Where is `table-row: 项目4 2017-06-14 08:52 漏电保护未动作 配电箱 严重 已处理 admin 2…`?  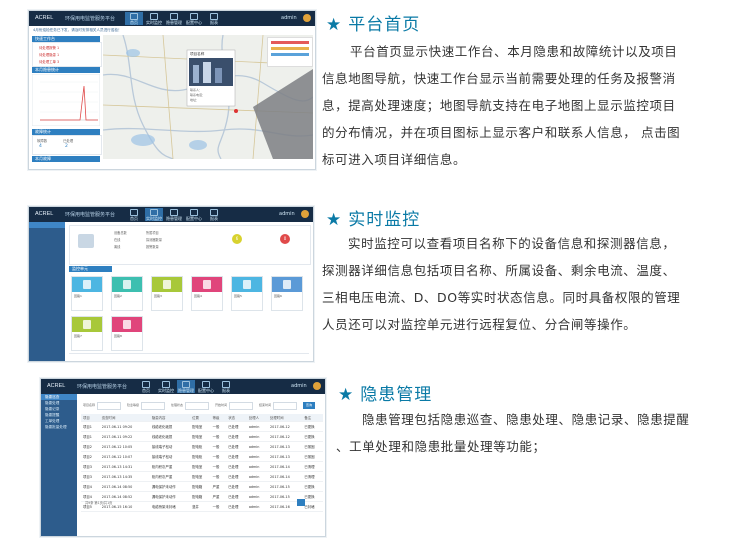 table-row: 项目4 2017-06-14 08:52 漏电保护未动作 配电箱 严重 已处理 admin 2… is located at coordinates (202, 496).